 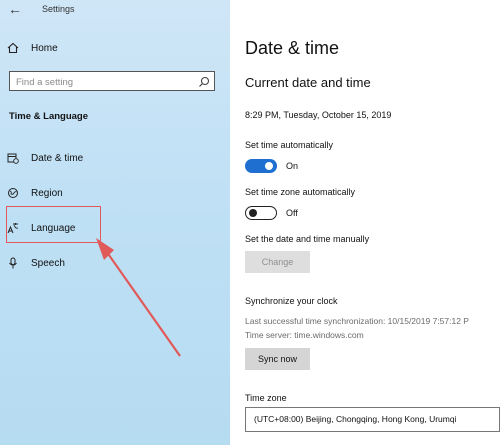 What do you see at coordinates (266, 398) in the screenshot?
I see `time-zone-label: Time zone` at bounding box center [266, 398].